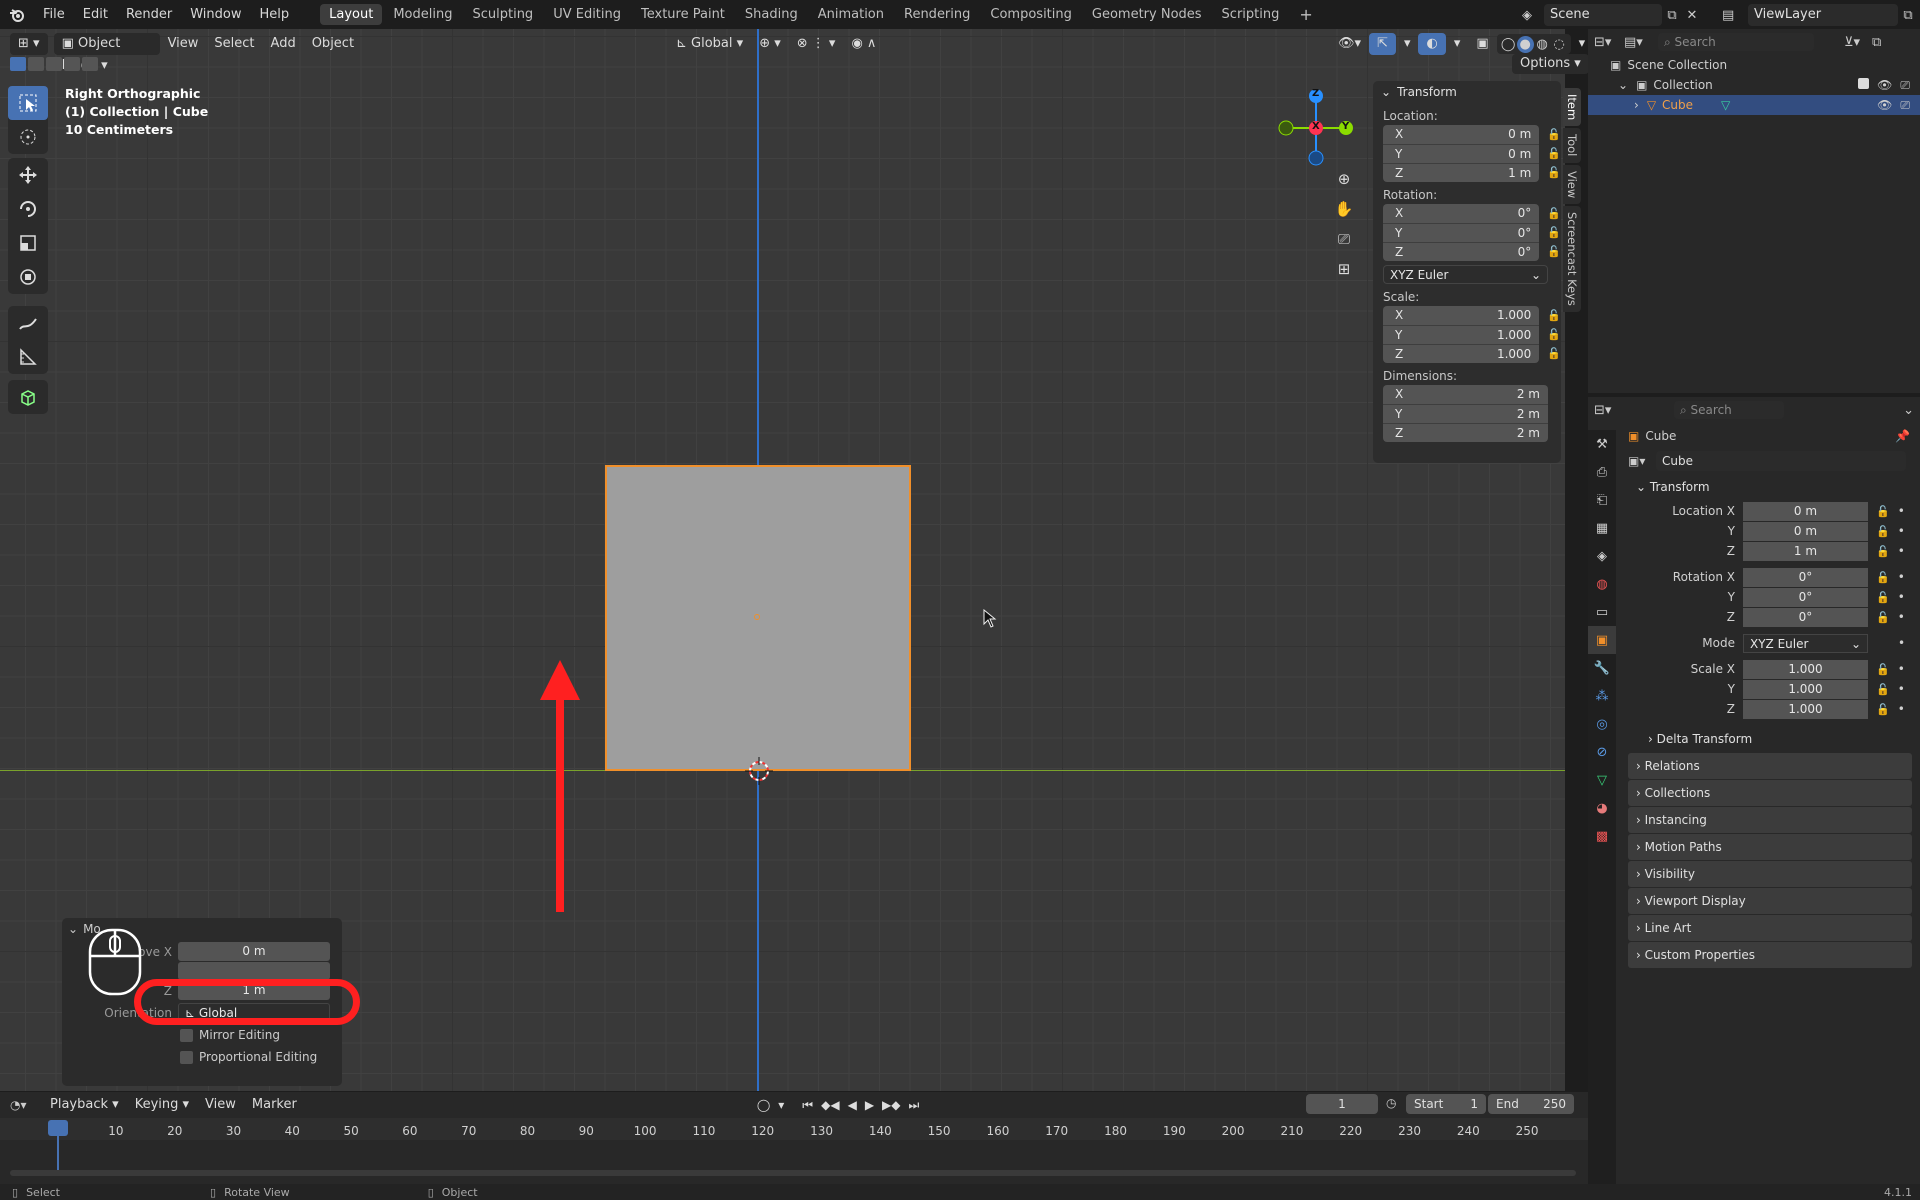  Describe the element at coordinates (1465, 394) in the screenshot. I see `dimensions-x-field: X 2 m` at that location.